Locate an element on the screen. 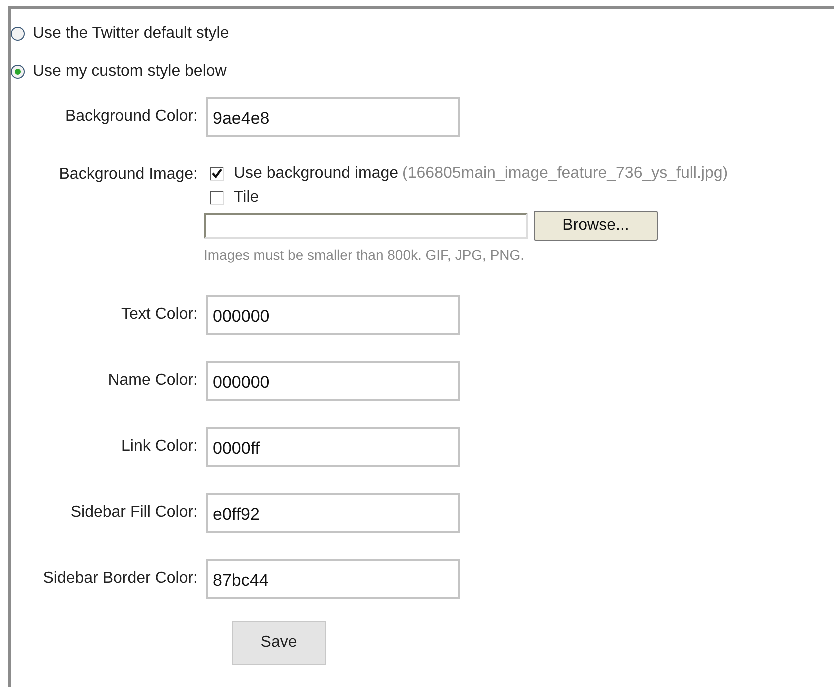 The width and height of the screenshot is (834, 687). input-field: 87bc44 is located at coordinates (333, 579).